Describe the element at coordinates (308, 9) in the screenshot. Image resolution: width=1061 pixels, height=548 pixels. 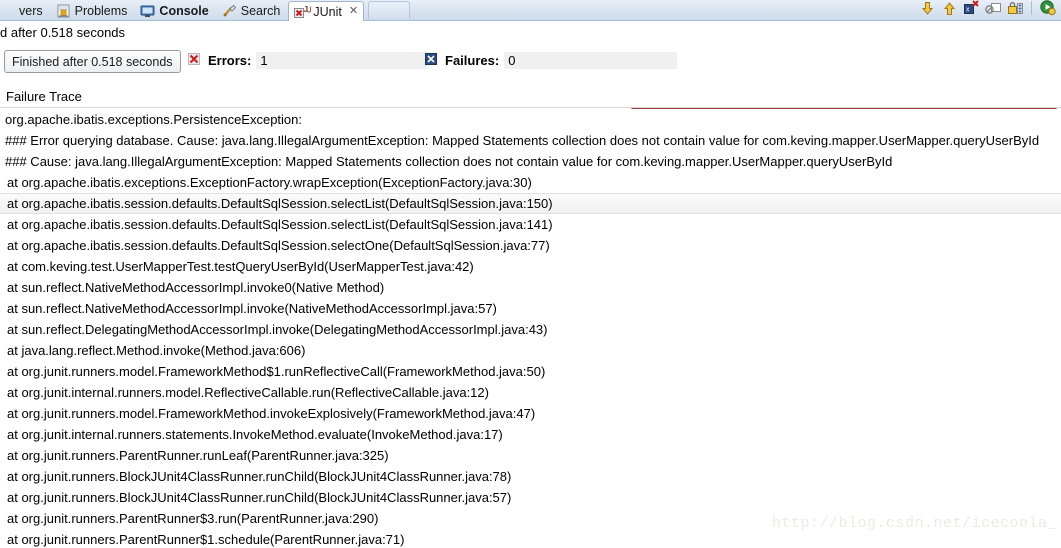
I see `svg-text: U` at that location.